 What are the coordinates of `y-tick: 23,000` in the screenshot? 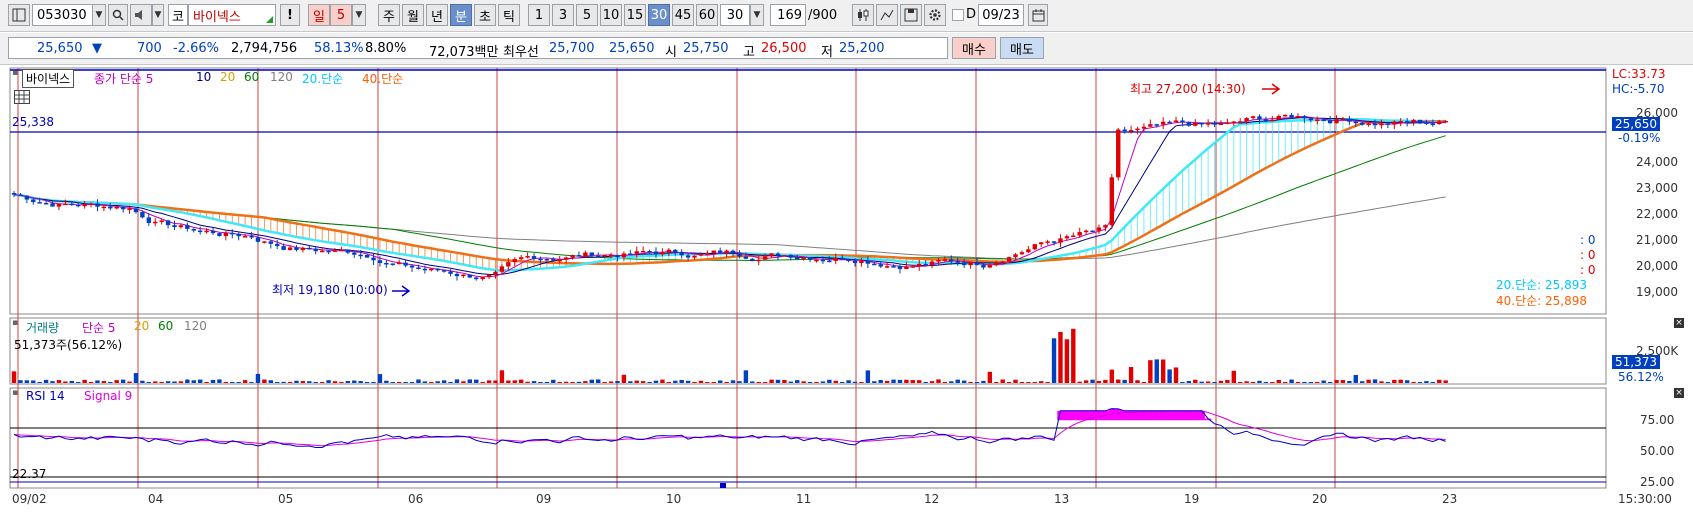 It's located at (1657, 188).